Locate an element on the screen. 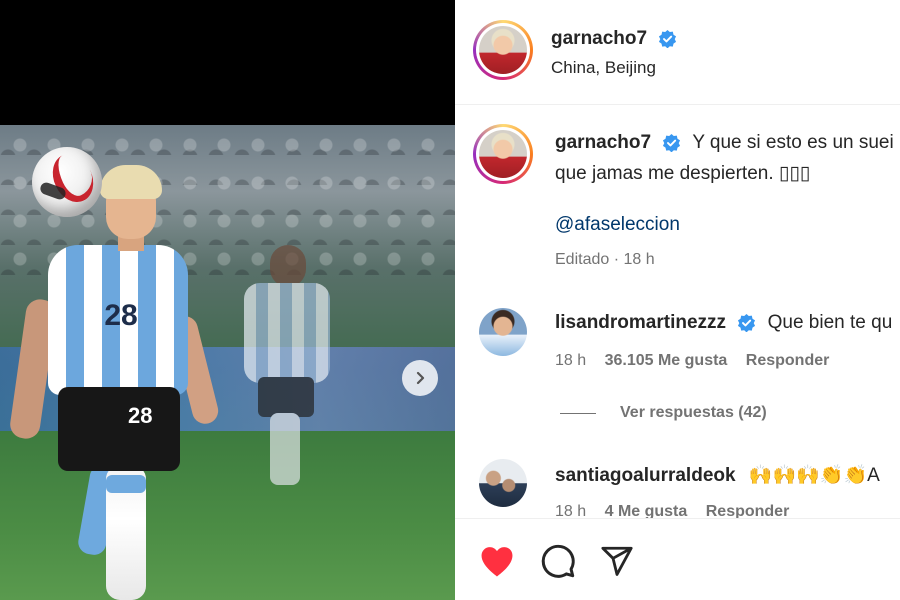 Image resolution: width=900 pixels, height=600 pixels. author-avatar is located at coordinates (503, 50).